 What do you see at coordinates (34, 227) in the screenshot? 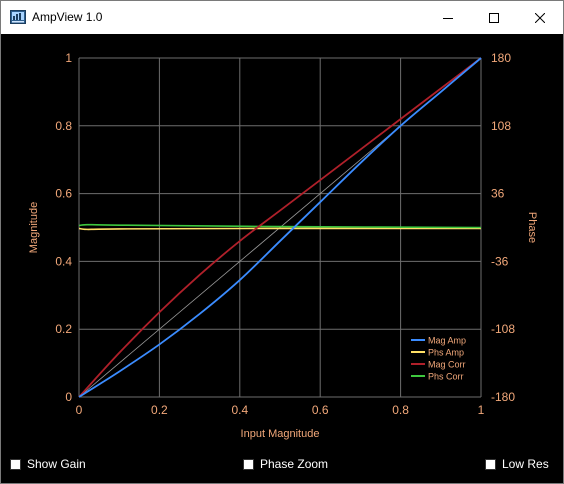
I see `y-axis-label: Magnitude` at bounding box center [34, 227].